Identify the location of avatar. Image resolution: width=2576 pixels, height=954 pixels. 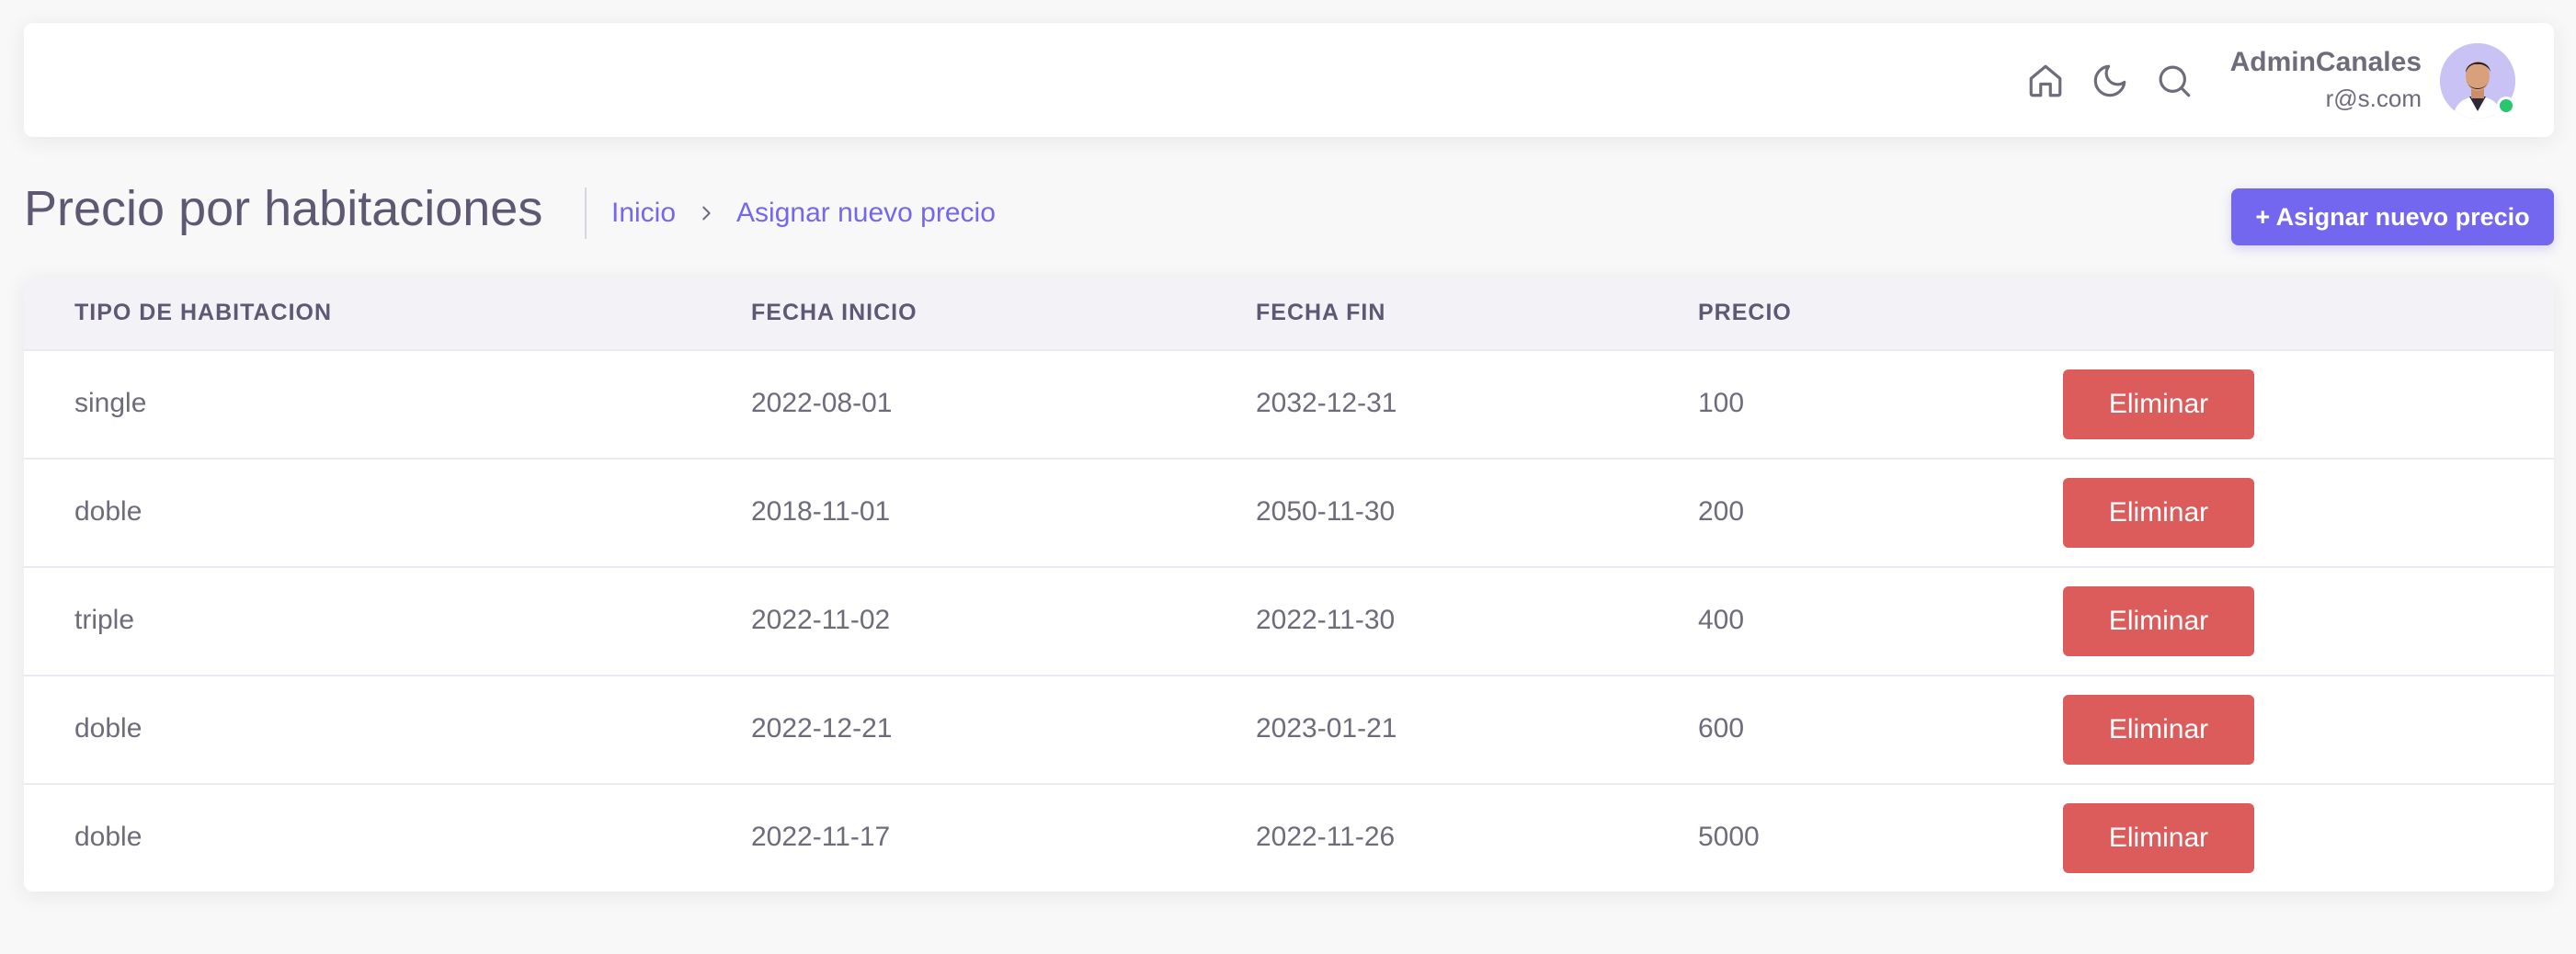
(2477, 81).